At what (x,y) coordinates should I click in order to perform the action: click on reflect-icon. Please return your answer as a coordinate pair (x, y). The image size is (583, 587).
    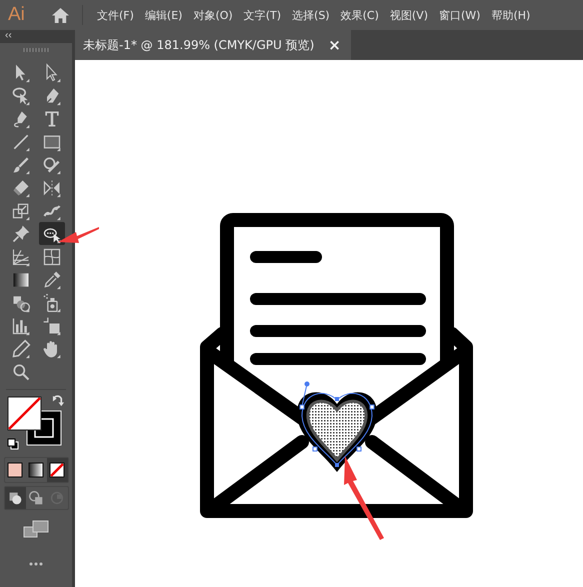
    Looking at the image, I should click on (52, 188).